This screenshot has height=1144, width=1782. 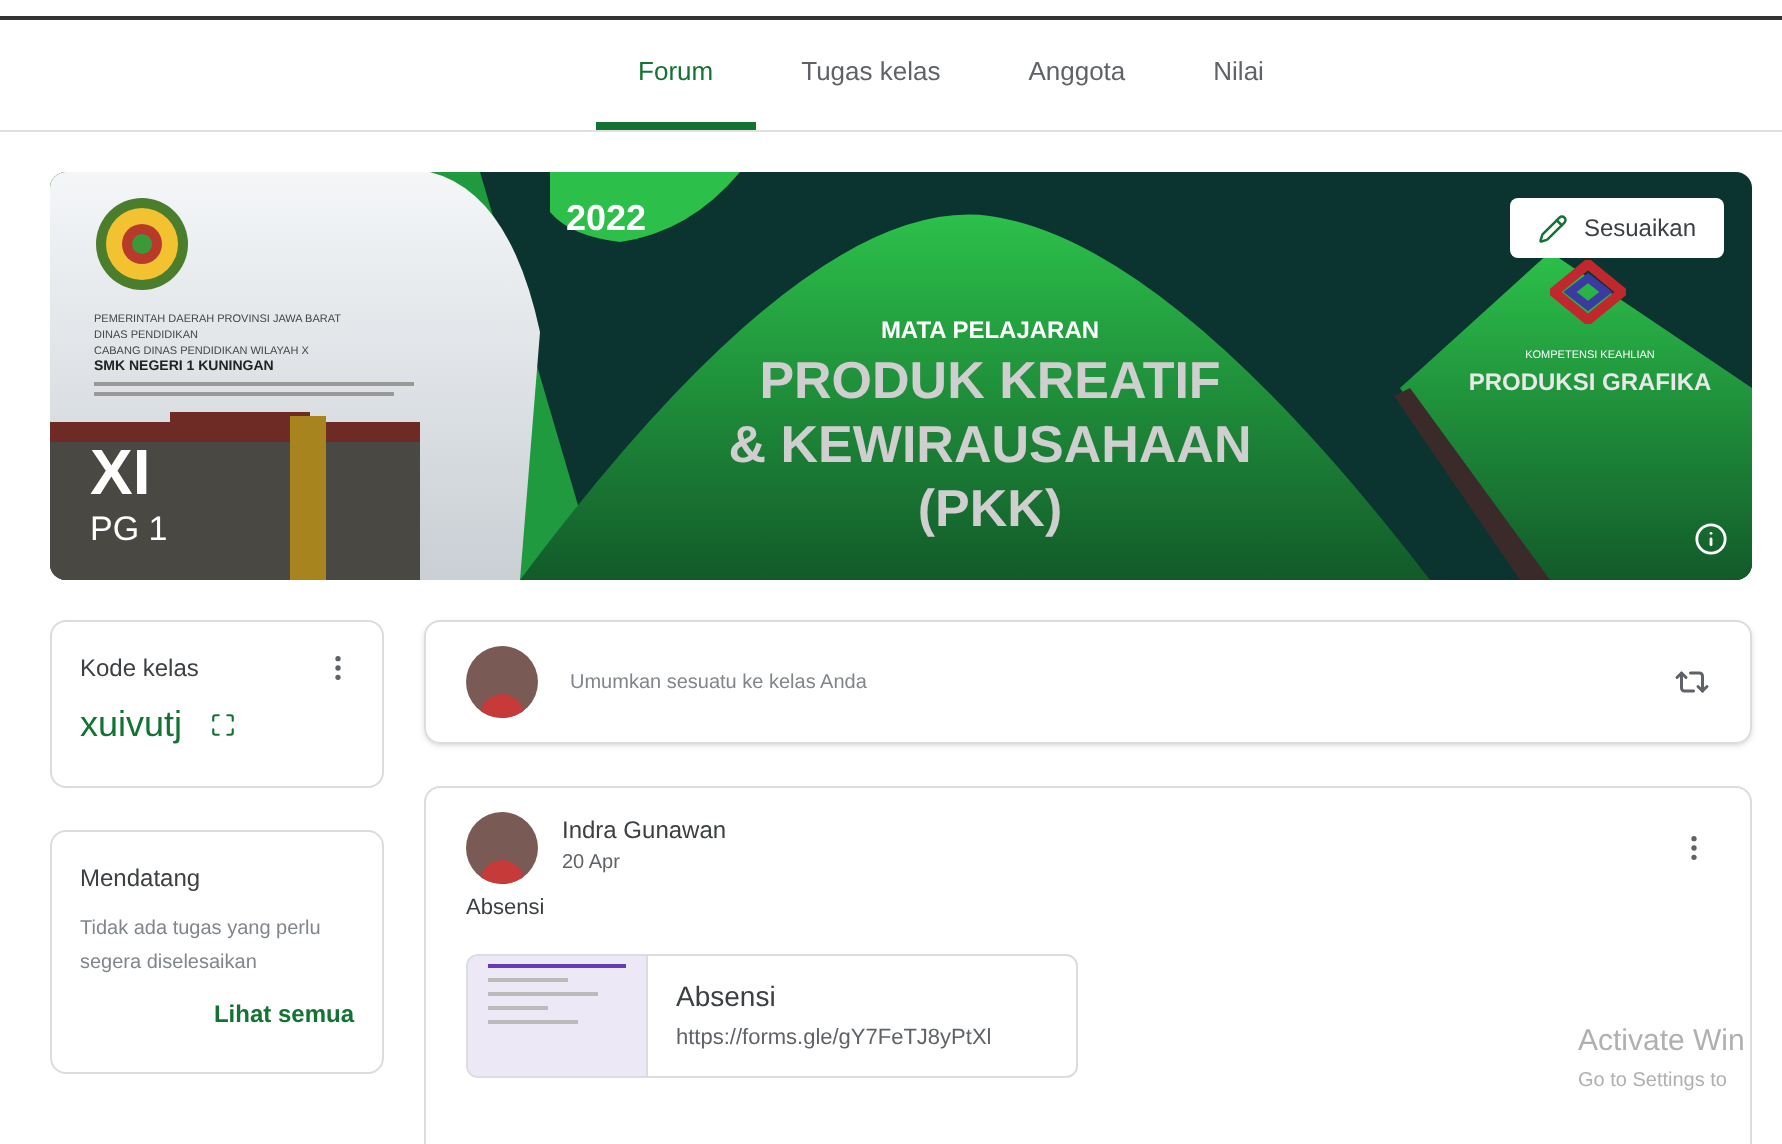 I want to click on class-code: xuivutj, so click(x=131, y=725).